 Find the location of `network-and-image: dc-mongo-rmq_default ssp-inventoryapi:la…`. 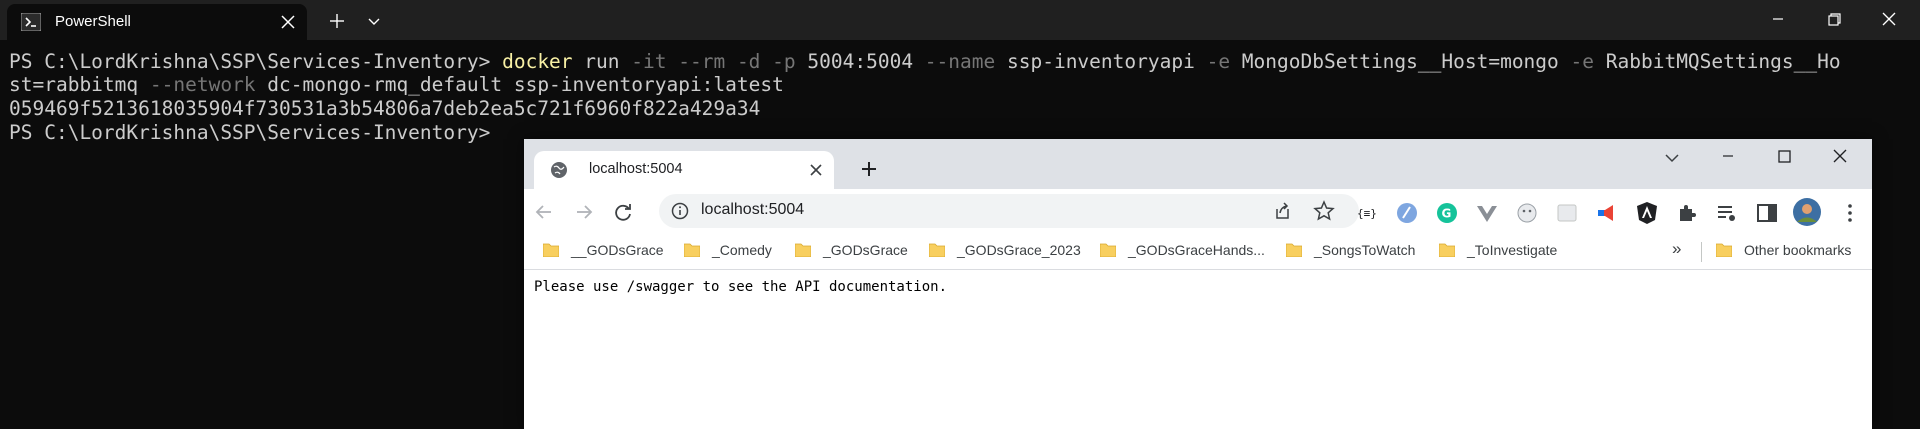

network-and-image: dc-mongo-rmq_default ssp-inventoryapi:la… is located at coordinates (519, 84).